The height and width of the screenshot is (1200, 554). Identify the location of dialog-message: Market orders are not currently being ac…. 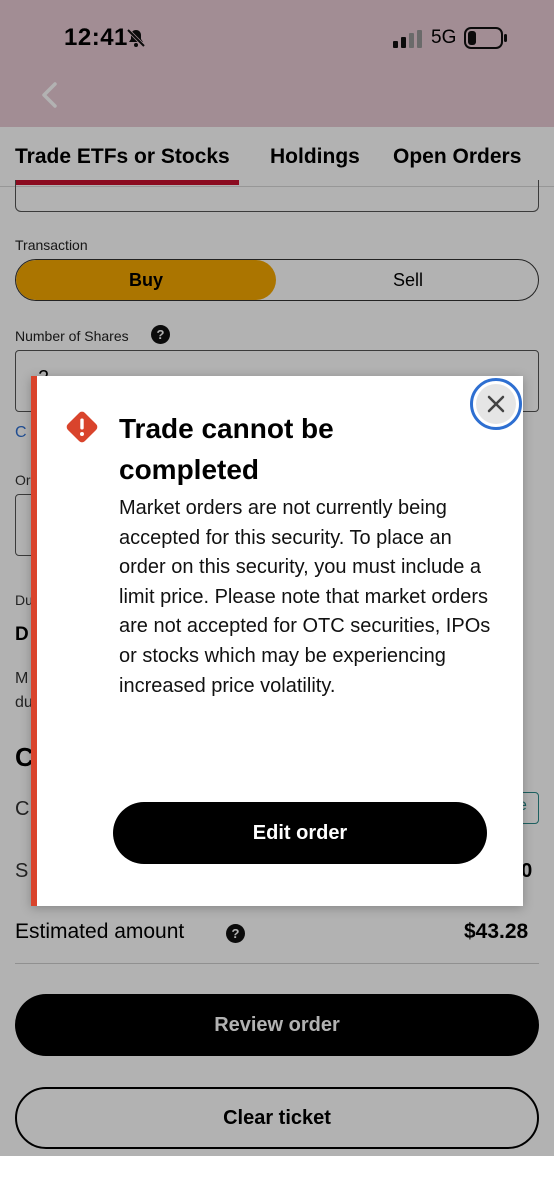
(305, 597).